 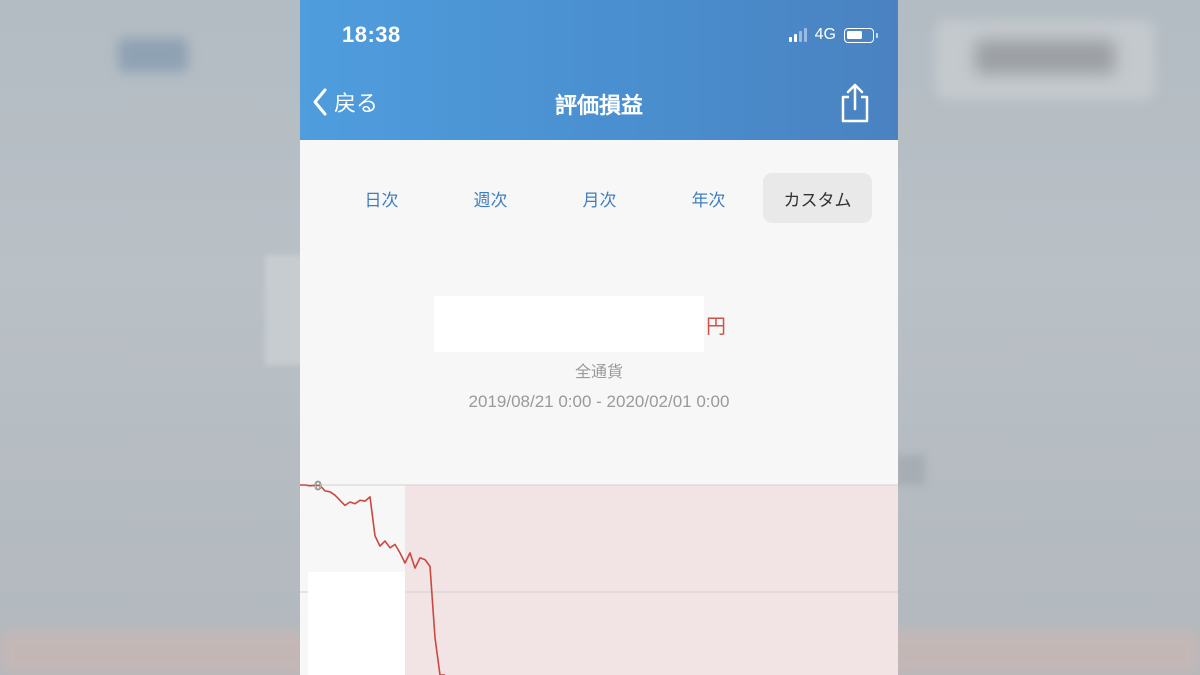 I want to click on period-tabs: 日次 週次 月次 年次 カスタム, so click(x=599, y=198).